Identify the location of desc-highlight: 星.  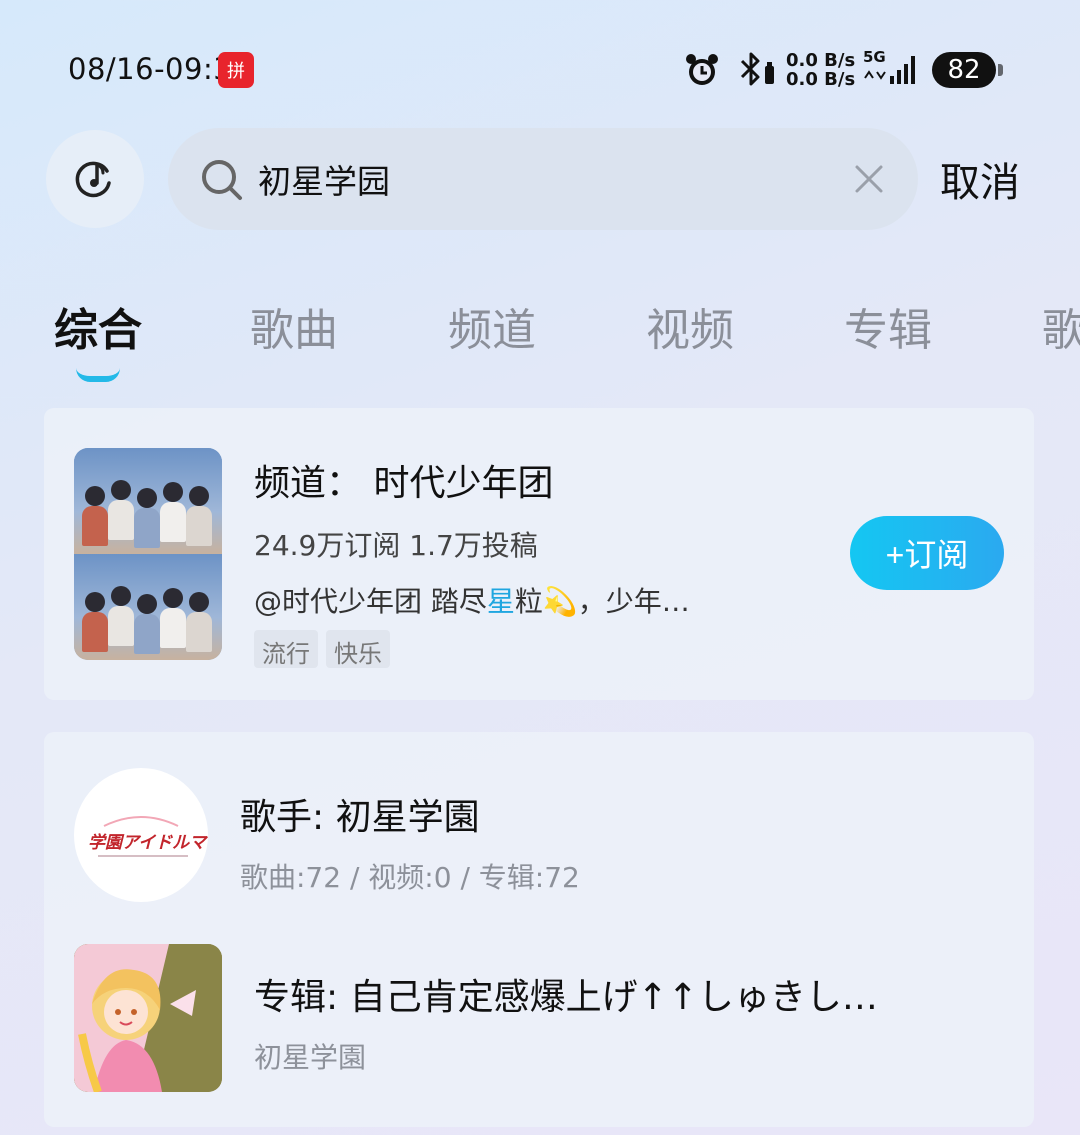
(500, 601).